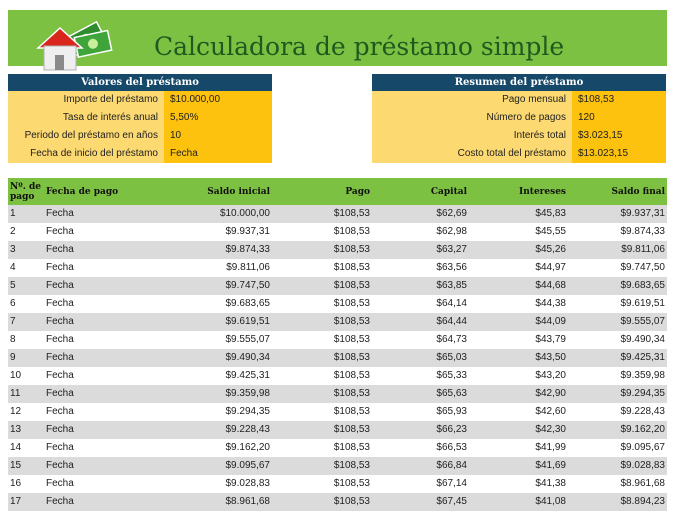 The image size is (675, 520). Describe the element at coordinates (420, 268) in the screenshot. I see `principal-cell: $63,56` at that location.